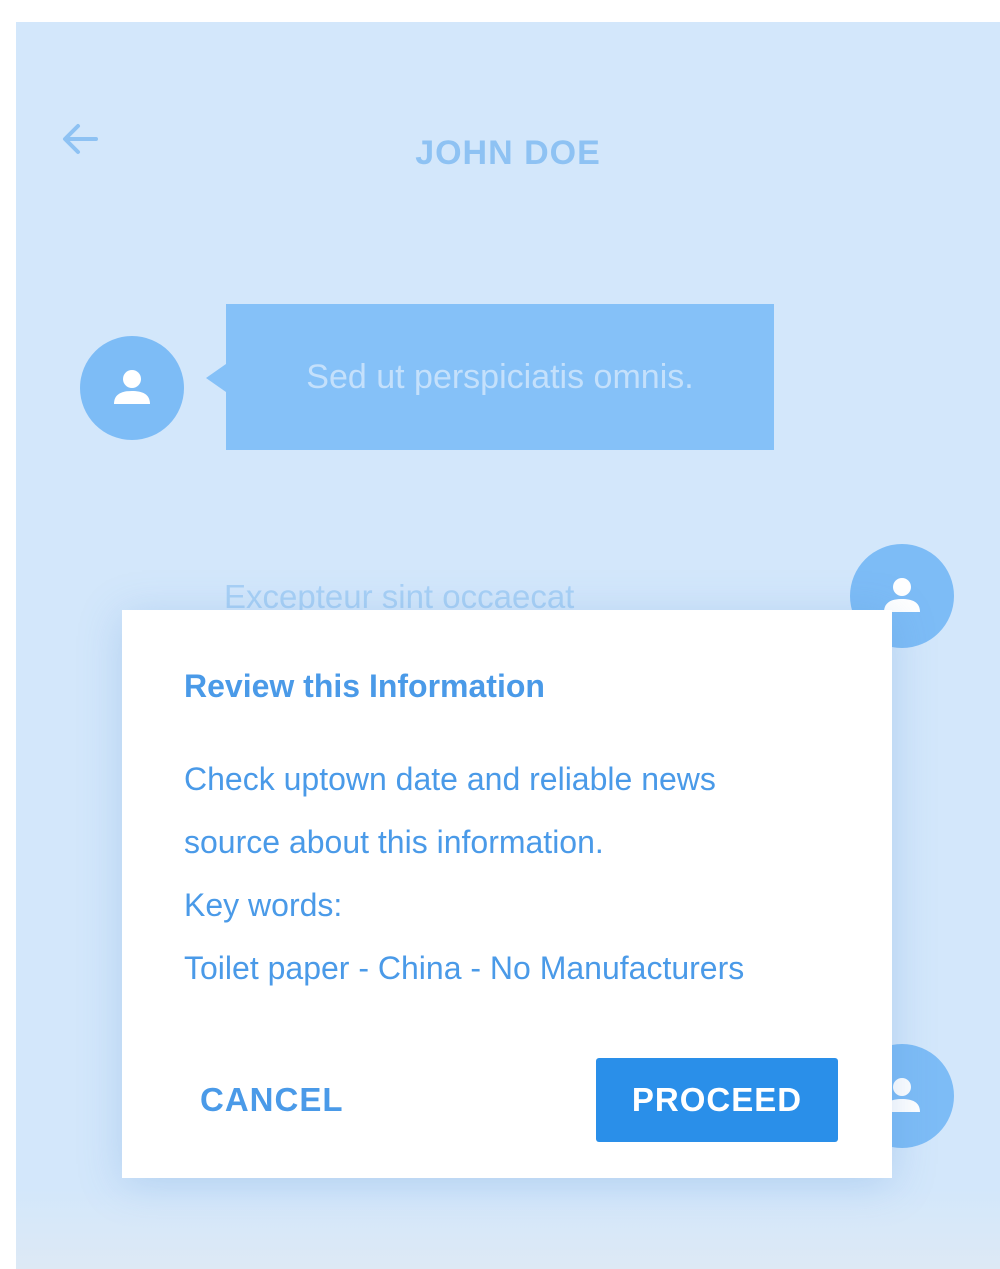 The width and height of the screenshot is (1000, 1269). Describe the element at coordinates (508, 153) in the screenshot. I see `page-title: JOHN DOE` at that location.